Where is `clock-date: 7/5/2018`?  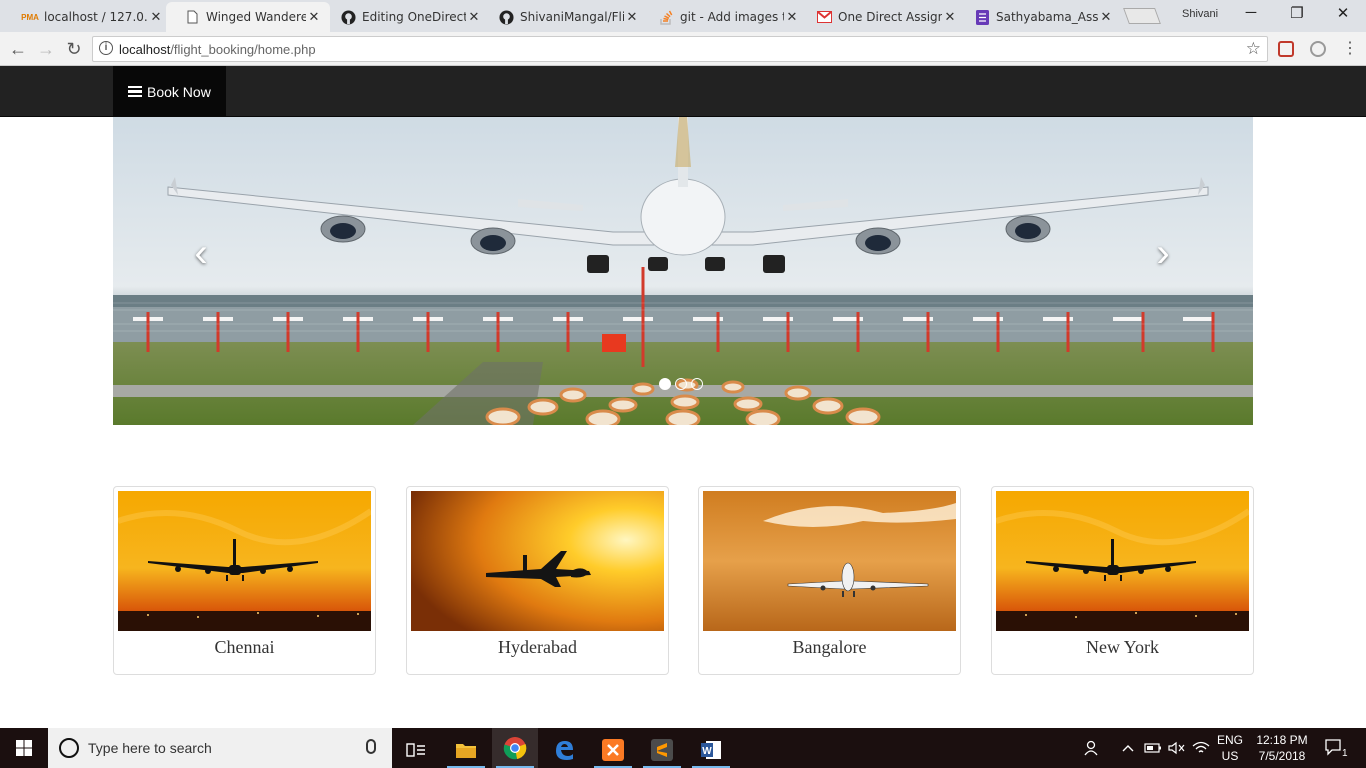 clock-date: 7/5/2018 is located at coordinates (1282, 756).